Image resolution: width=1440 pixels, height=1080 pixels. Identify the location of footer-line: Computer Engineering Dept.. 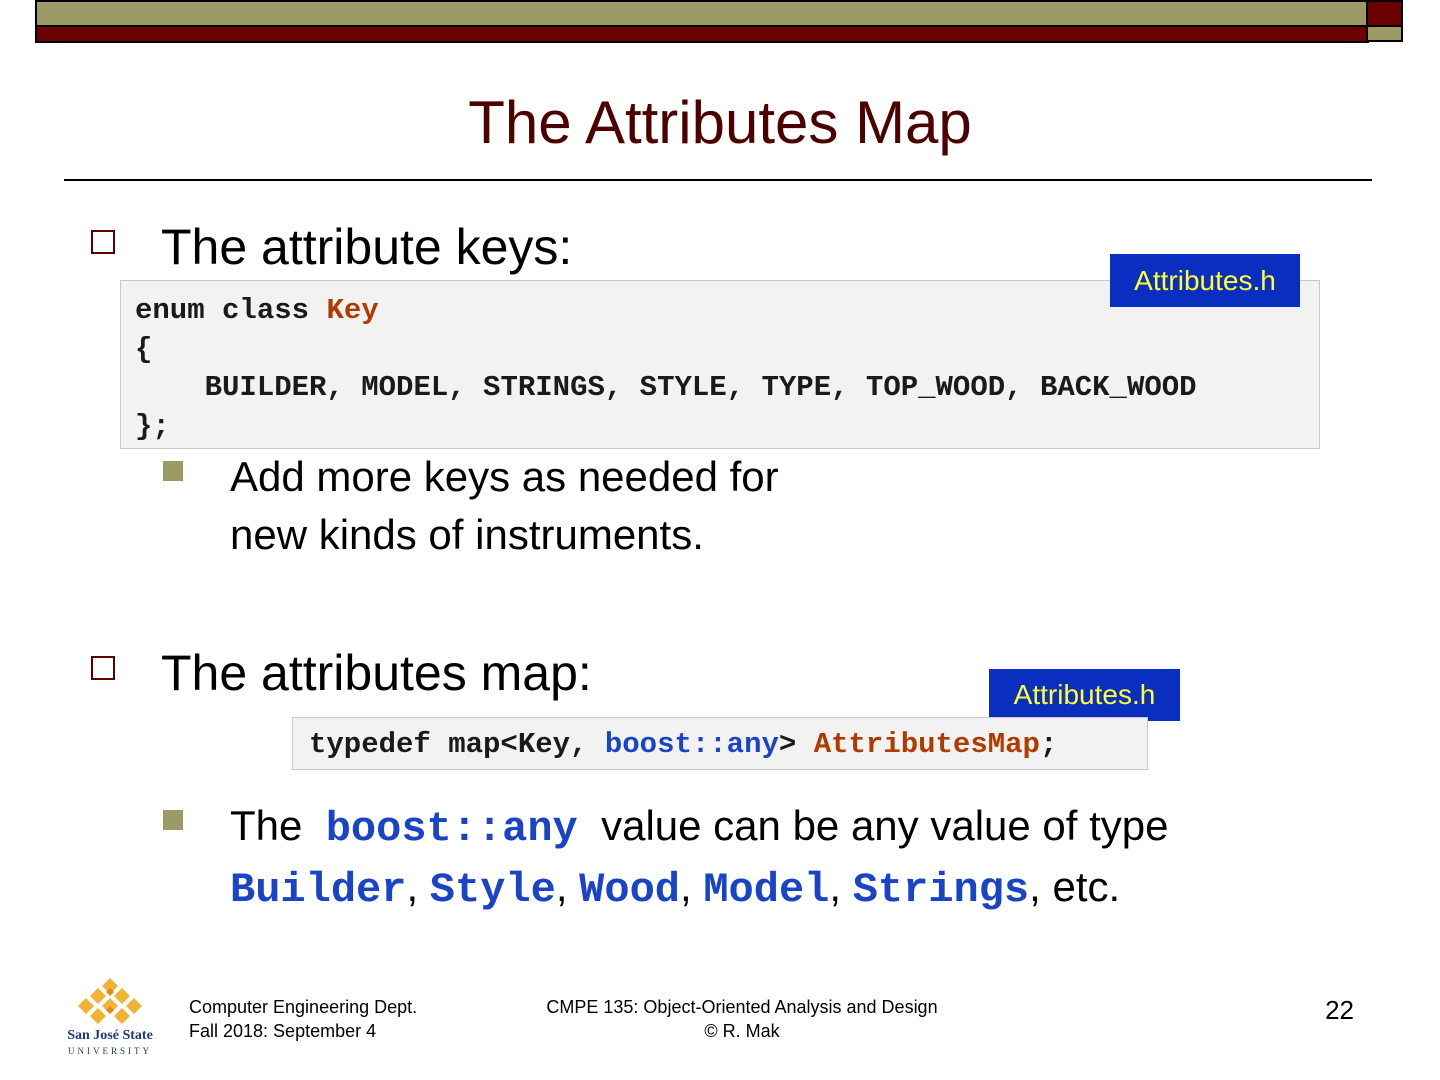
(303, 1007).